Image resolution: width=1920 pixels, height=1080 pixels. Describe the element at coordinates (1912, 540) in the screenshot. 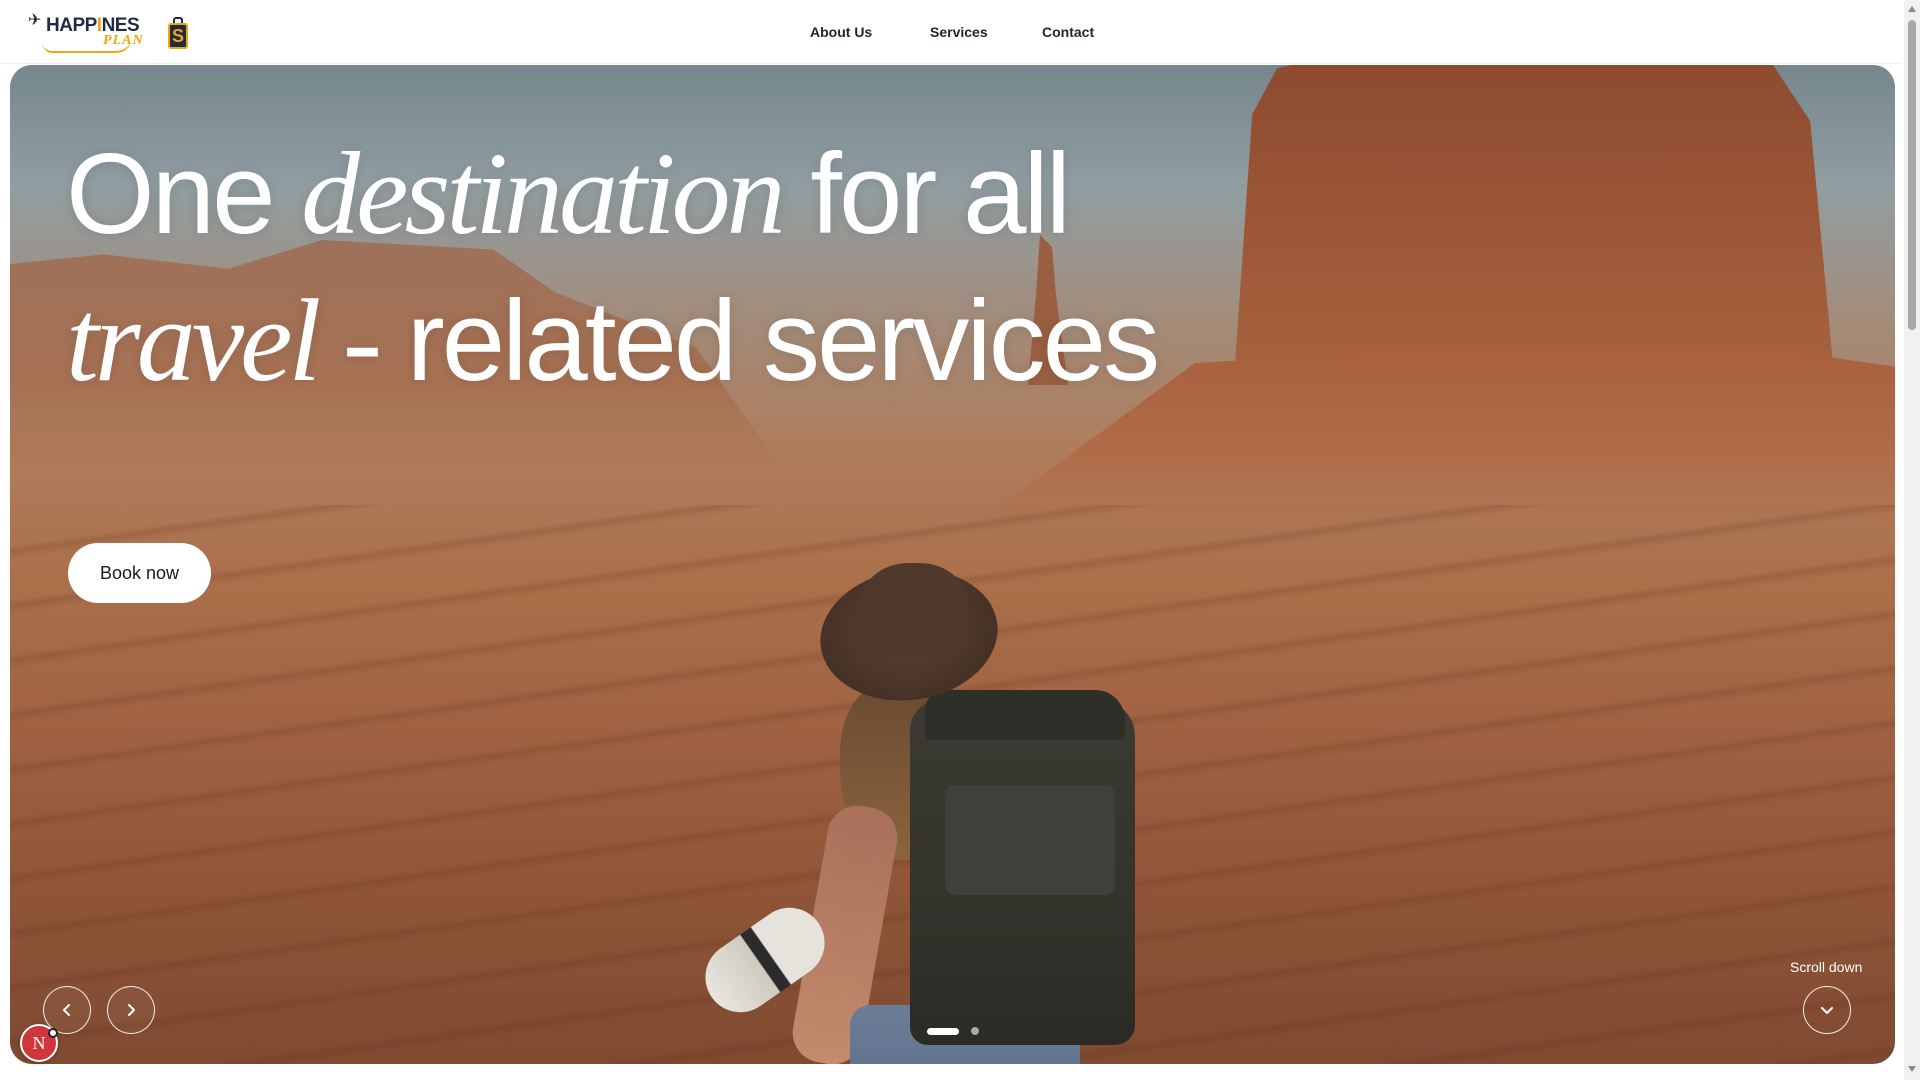

I see `page-scrollbar` at that location.